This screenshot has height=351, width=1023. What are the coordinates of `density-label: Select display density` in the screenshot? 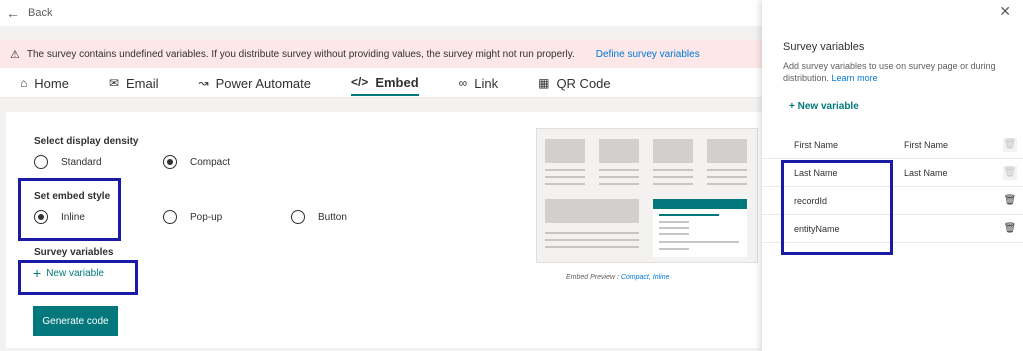 It's located at (86, 141).